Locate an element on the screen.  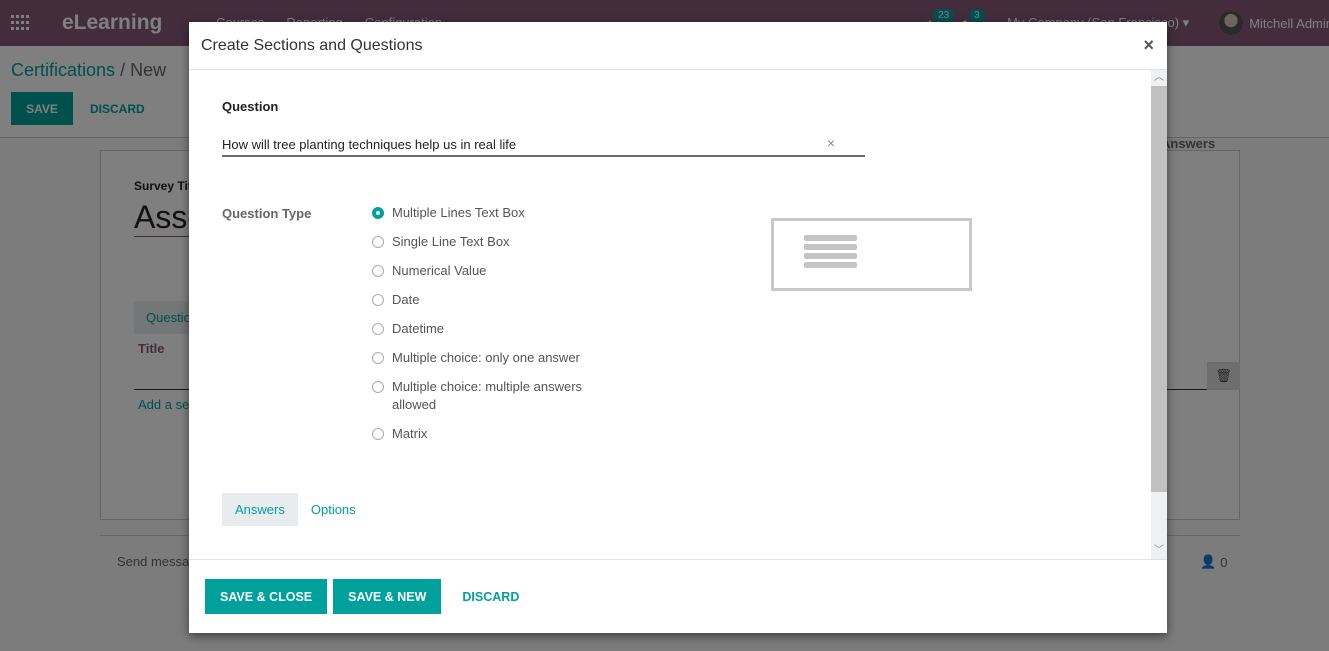
modal-footer: SAVE & CLOSE SAVE & NEW DISCARD is located at coordinates (678, 596).